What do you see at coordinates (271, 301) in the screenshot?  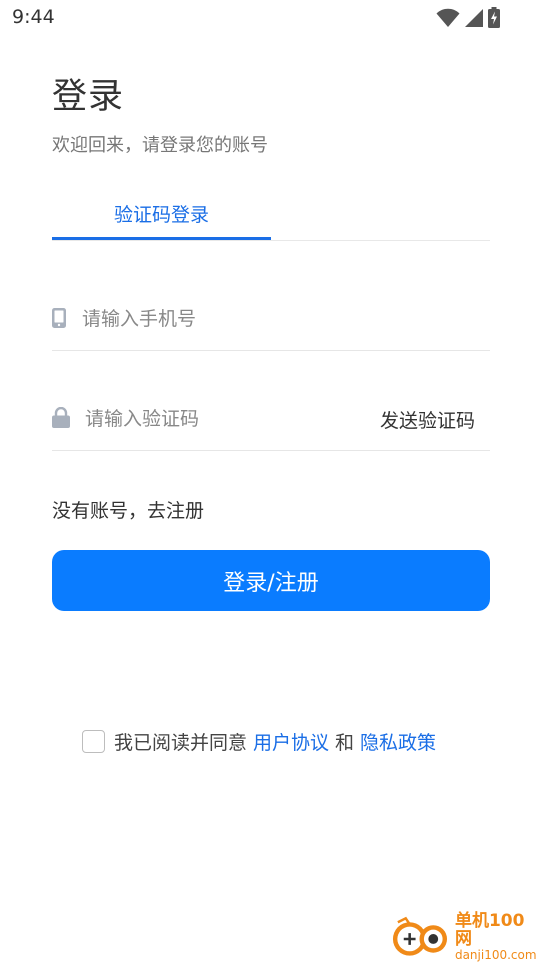 I see `phone-field-row` at bounding box center [271, 301].